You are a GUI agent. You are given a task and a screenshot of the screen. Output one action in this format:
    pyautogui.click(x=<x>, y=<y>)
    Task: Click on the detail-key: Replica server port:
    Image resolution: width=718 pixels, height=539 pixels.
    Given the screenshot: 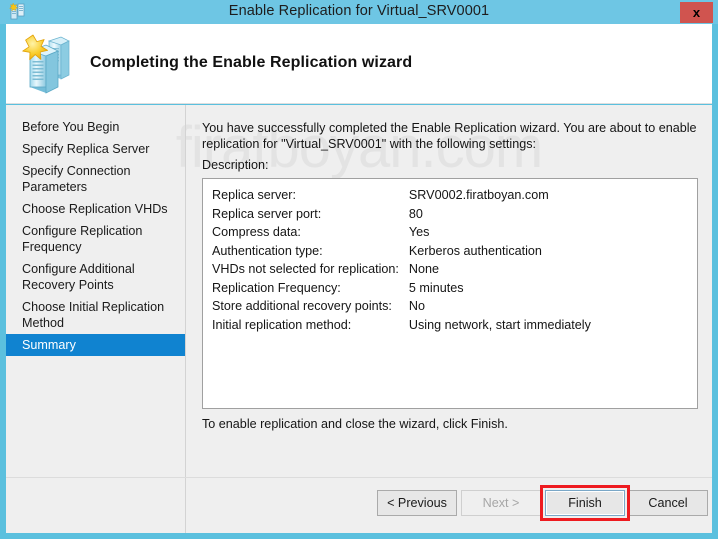 What is the action you would take?
    pyautogui.click(x=267, y=213)
    